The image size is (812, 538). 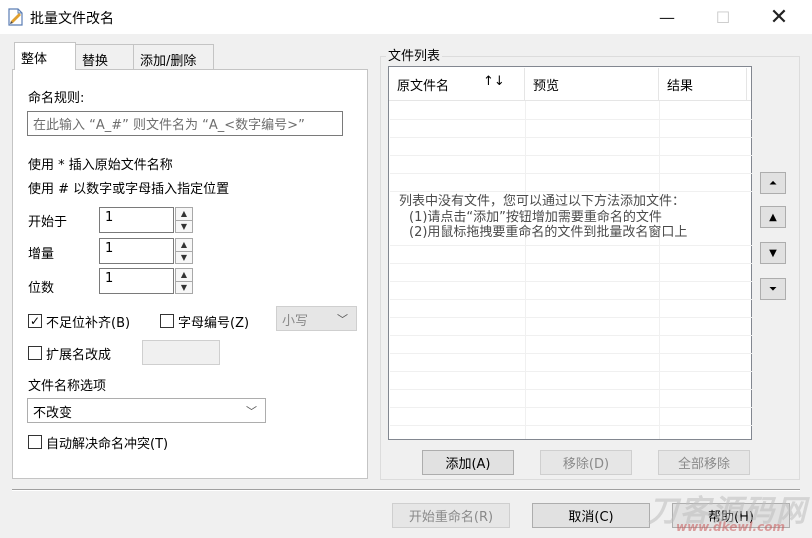 What do you see at coordinates (730, 527) in the screenshot?
I see `watermark-url: www.dkewl.com` at bounding box center [730, 527].